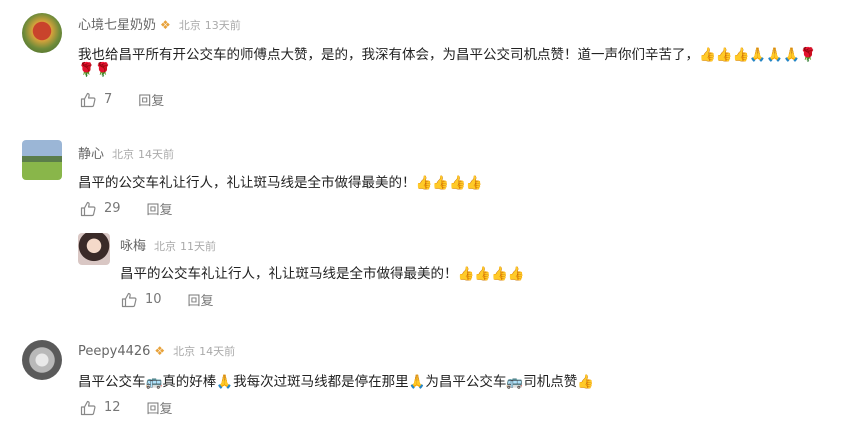 The height and width of the screenshot is (431, 854). I want to click on like-count: 12, so click(112, 407).